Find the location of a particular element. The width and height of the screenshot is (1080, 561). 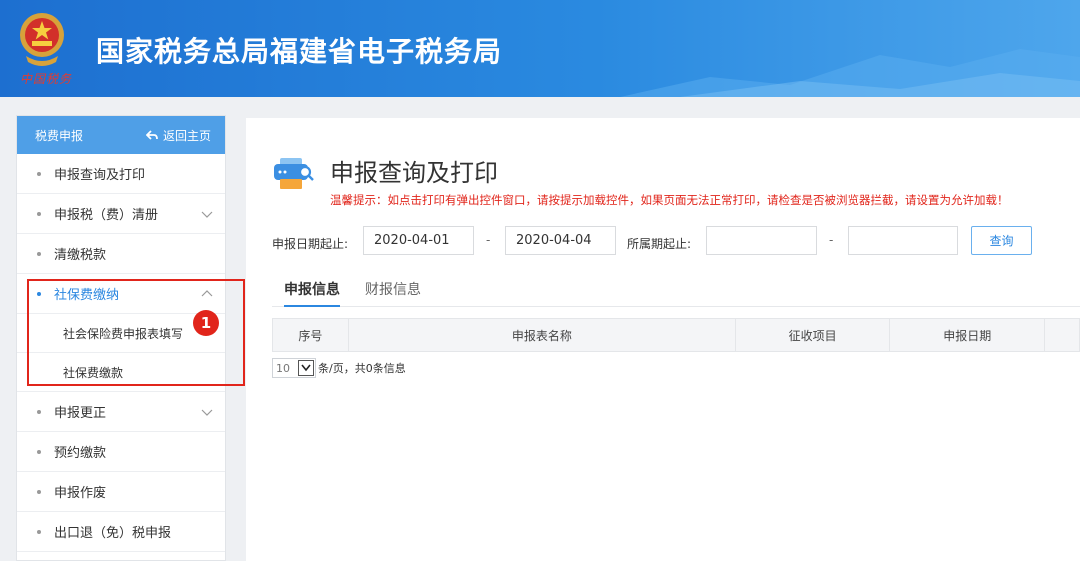

date-from-input: 2020-04-01 is located at coordinates (418, 240).